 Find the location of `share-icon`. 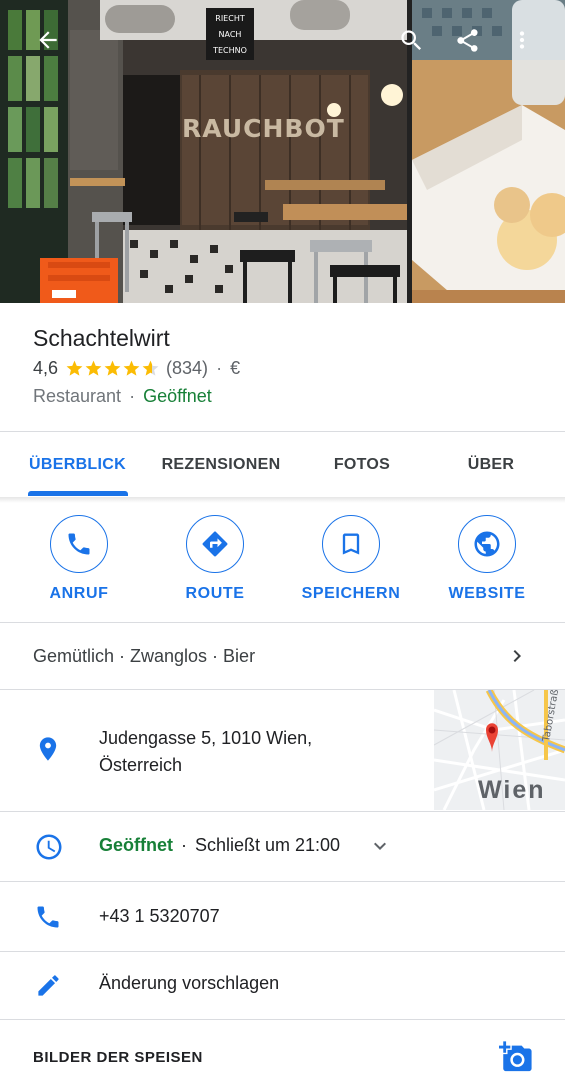

share-icon is located at coordinates (467, 40).